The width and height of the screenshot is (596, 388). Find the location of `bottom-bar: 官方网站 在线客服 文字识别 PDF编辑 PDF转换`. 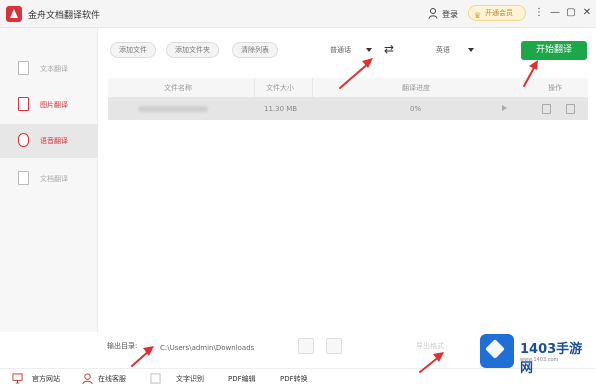

bottom-bar: 官方网站 在线客服 文字识别 PDF编辑 PDF转换 is located at coordinates (298, 378).